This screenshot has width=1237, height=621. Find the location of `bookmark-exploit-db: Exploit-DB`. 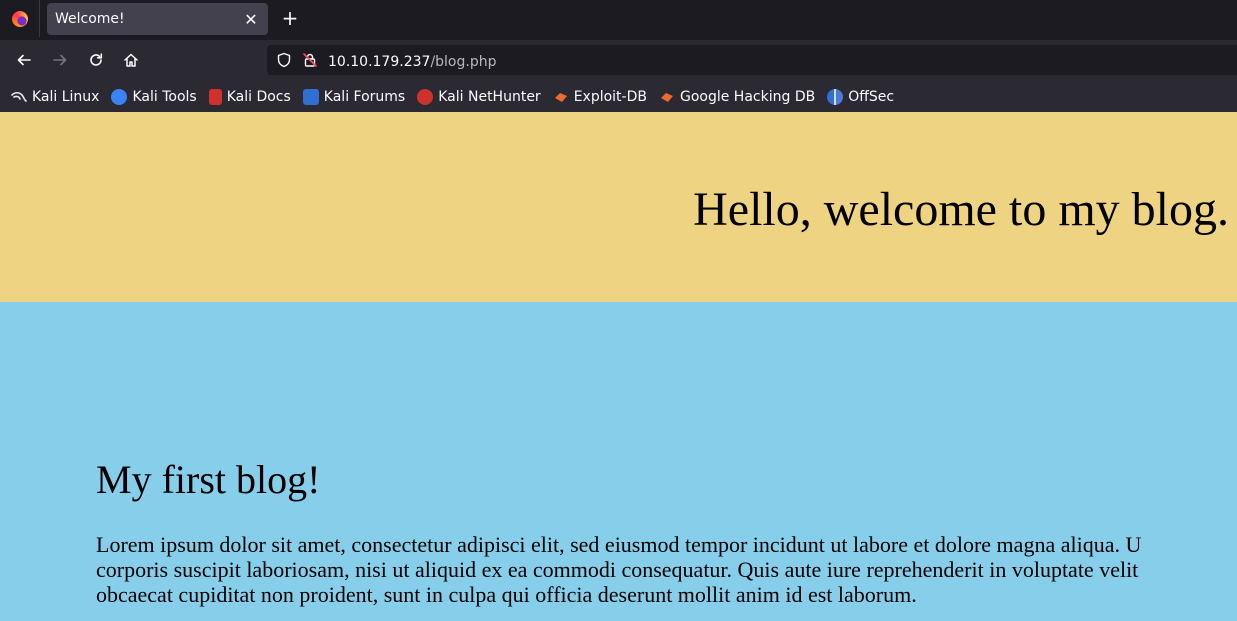

bookmark-exploit-db: Exploit-DB is located at coordinates (600, 97).